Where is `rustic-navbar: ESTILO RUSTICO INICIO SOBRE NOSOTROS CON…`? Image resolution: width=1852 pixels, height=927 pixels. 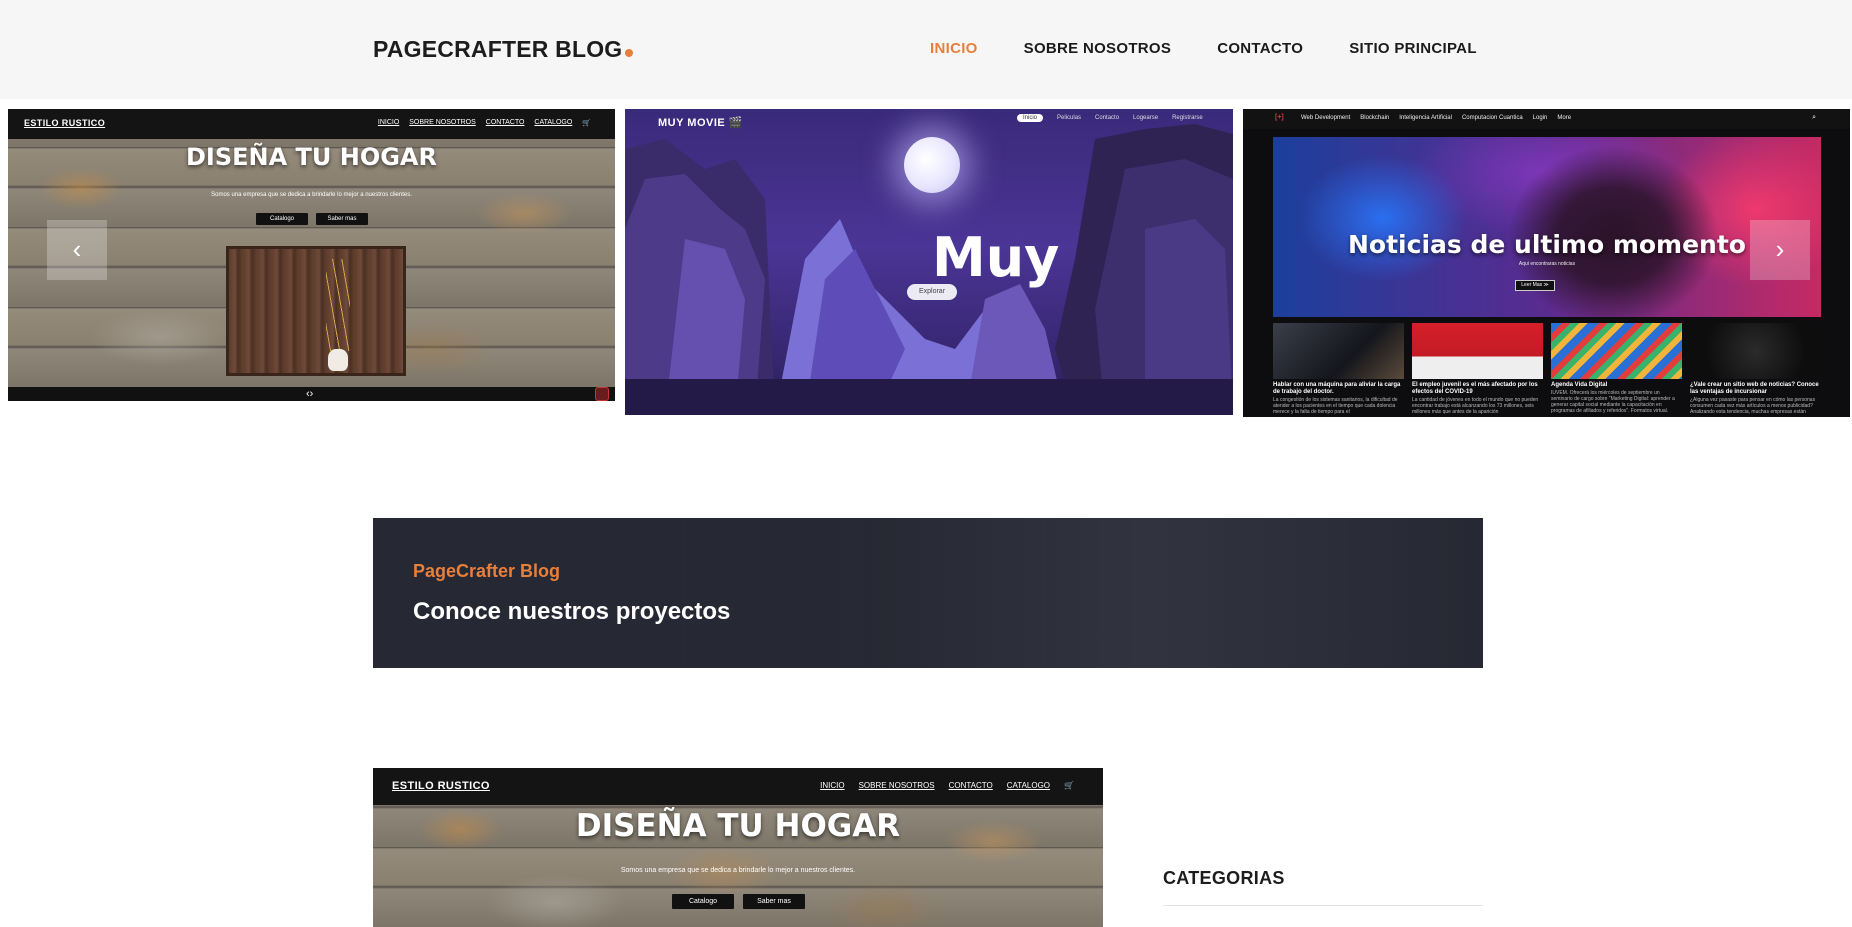
rustic-navbar: ESTILO RUSTICO INICIO SOBRE NOSOTROS CON… is located at coordinates (311, 124).